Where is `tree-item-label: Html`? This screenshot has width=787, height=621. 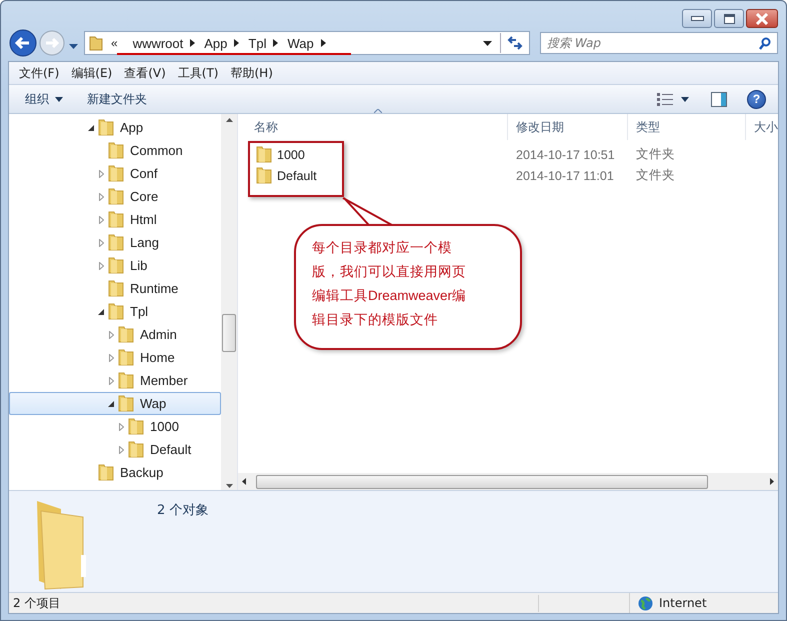
tree-item-label: Html is located at coordinates (143, 219).